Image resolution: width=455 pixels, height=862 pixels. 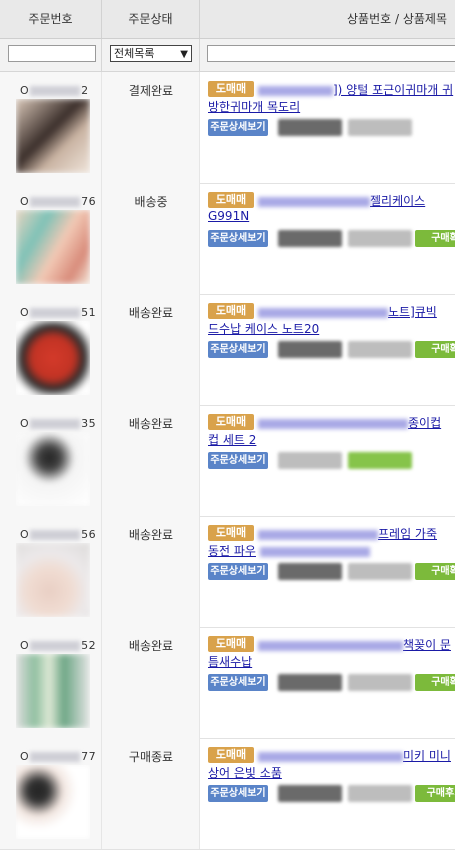 I want to click on header-order-no: 주문번호, so click(x=51, y=19).